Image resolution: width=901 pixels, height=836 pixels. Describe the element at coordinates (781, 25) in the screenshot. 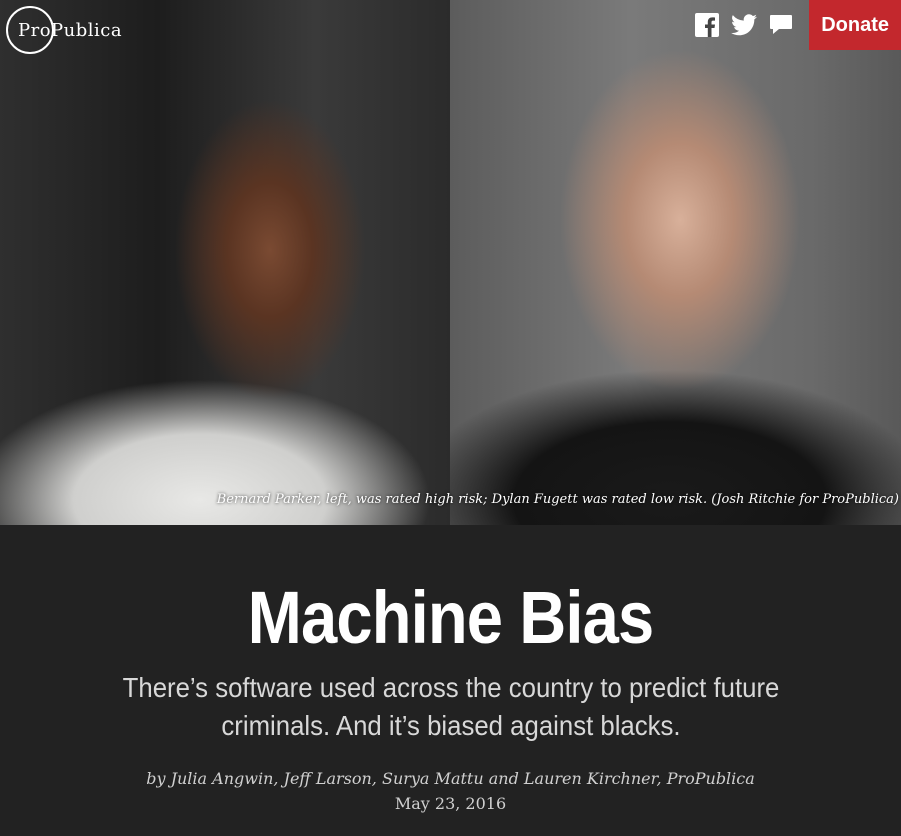

I see `comment-icon` at that location.